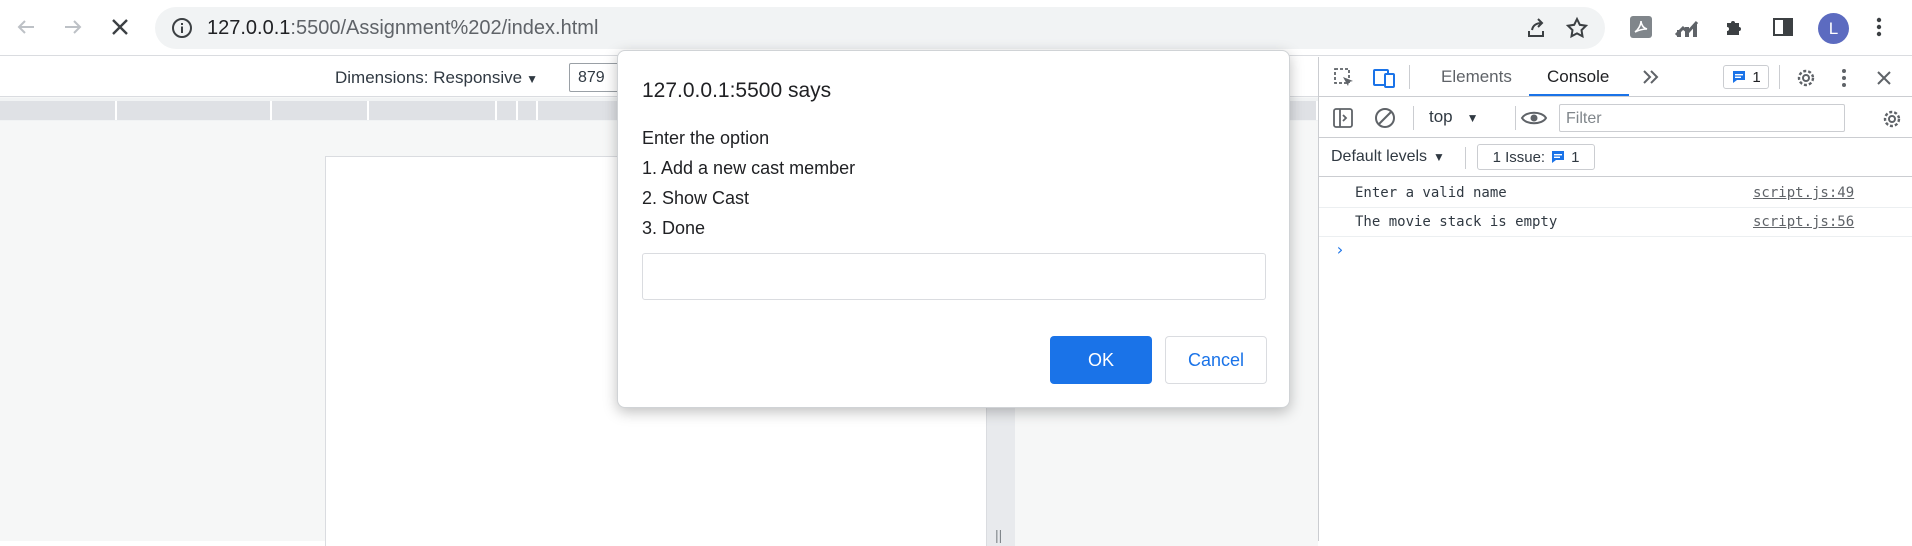  I want to click on cancel-button: Cancel, so click(1216, 360).